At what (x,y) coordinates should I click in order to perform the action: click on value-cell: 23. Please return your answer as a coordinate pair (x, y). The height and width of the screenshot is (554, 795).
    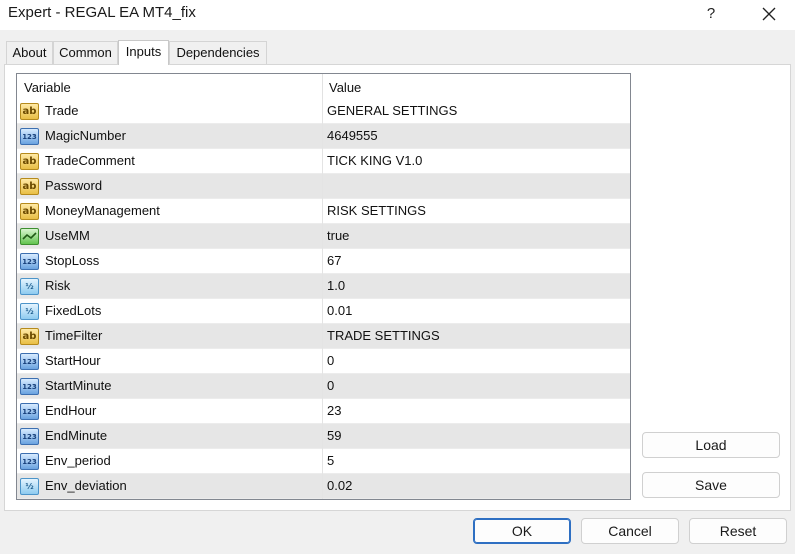
    Looking at the image, I should click on (334, 411).